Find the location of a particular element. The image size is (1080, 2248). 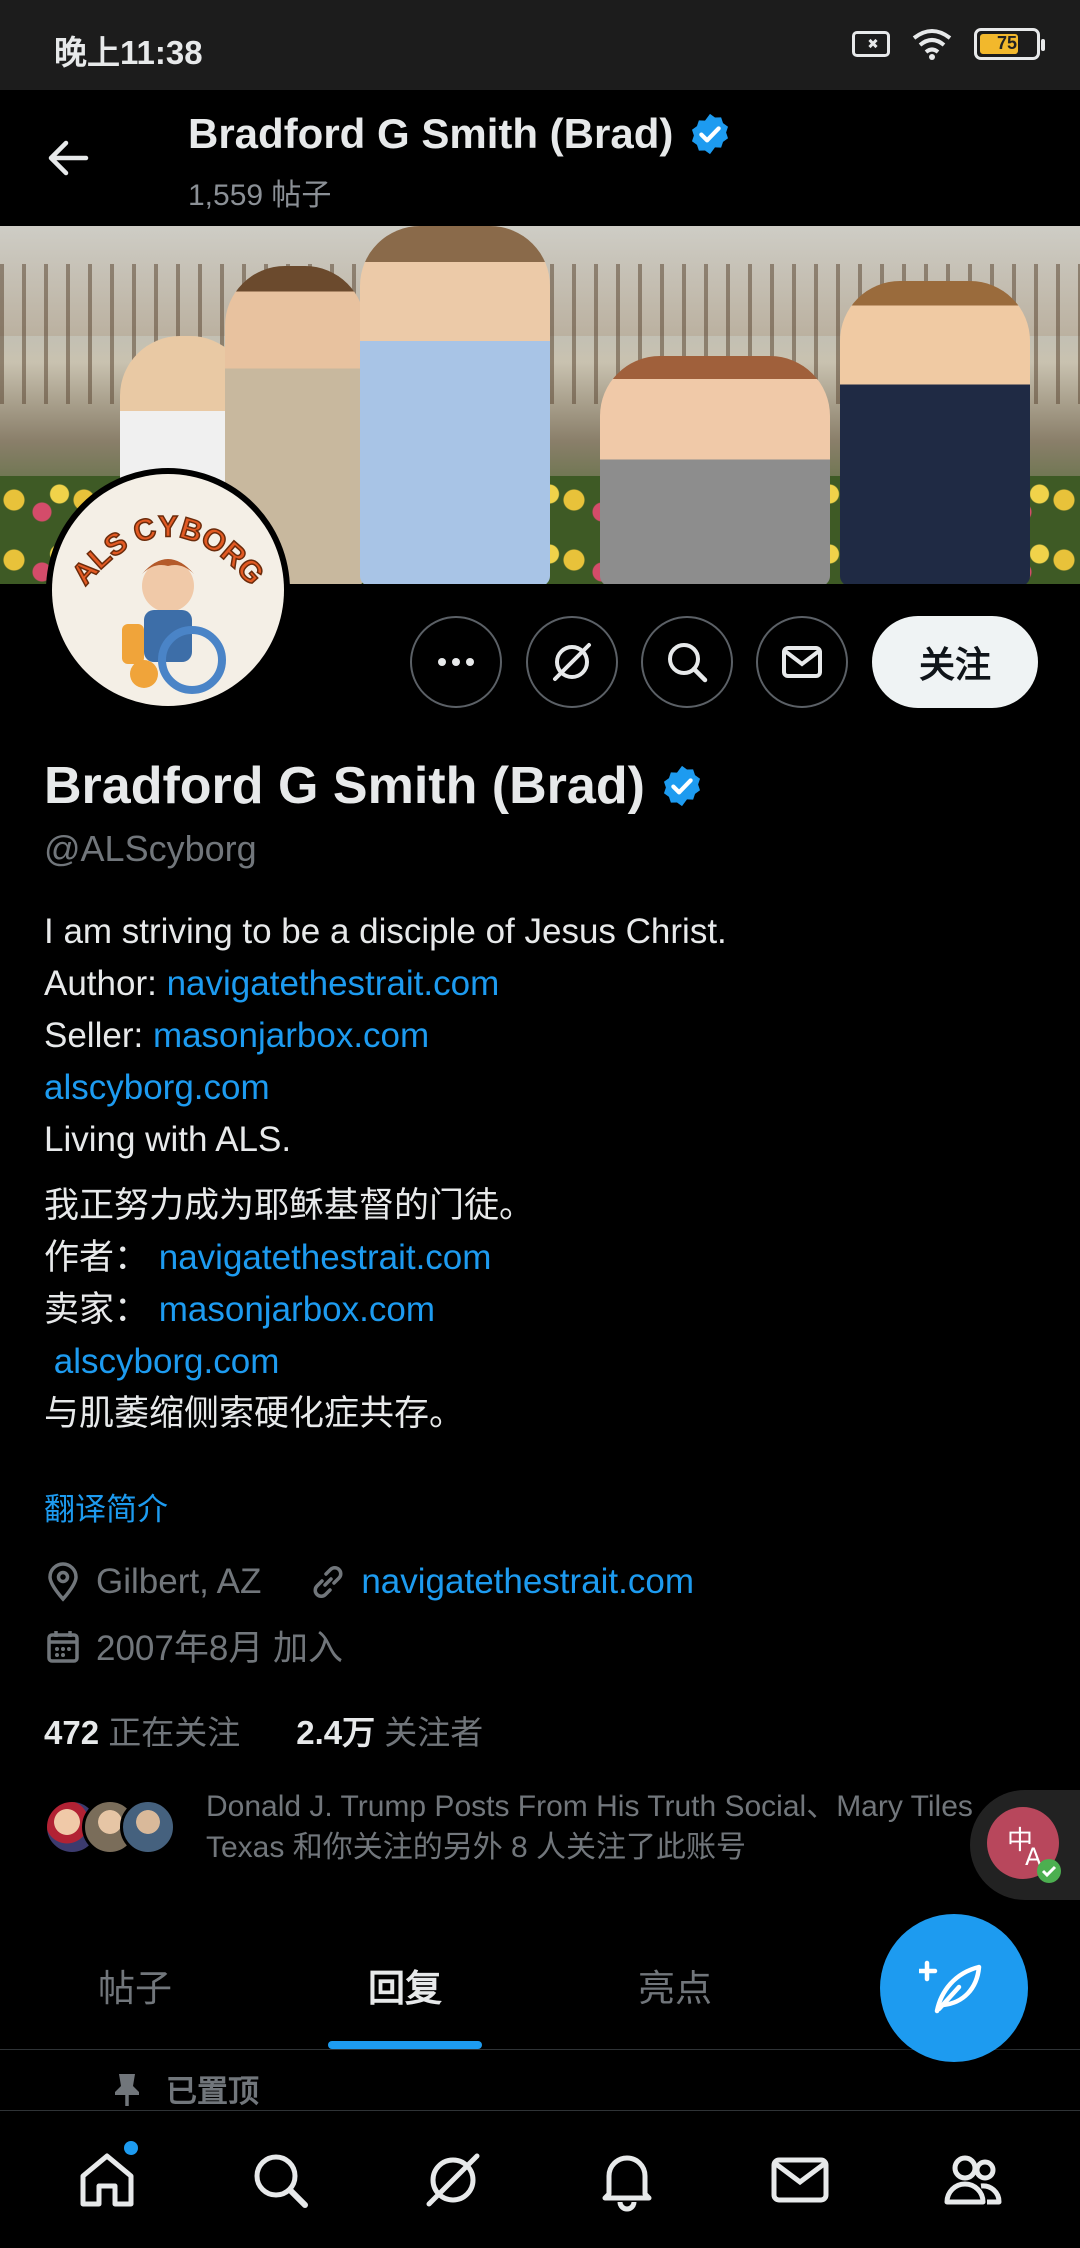

following-count: 472 正在关注 is located at coordinates (142, 1730).